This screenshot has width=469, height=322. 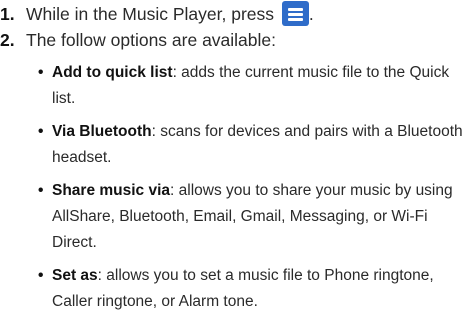 I want to click on step-text: While in the Music Player, press, so click(x=150, y=14).